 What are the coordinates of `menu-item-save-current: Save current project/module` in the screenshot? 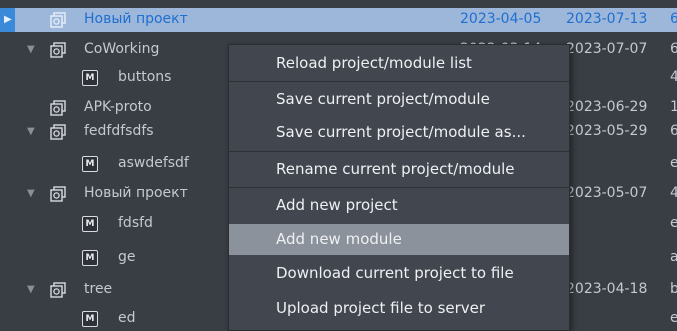 It's located at (399, 99).